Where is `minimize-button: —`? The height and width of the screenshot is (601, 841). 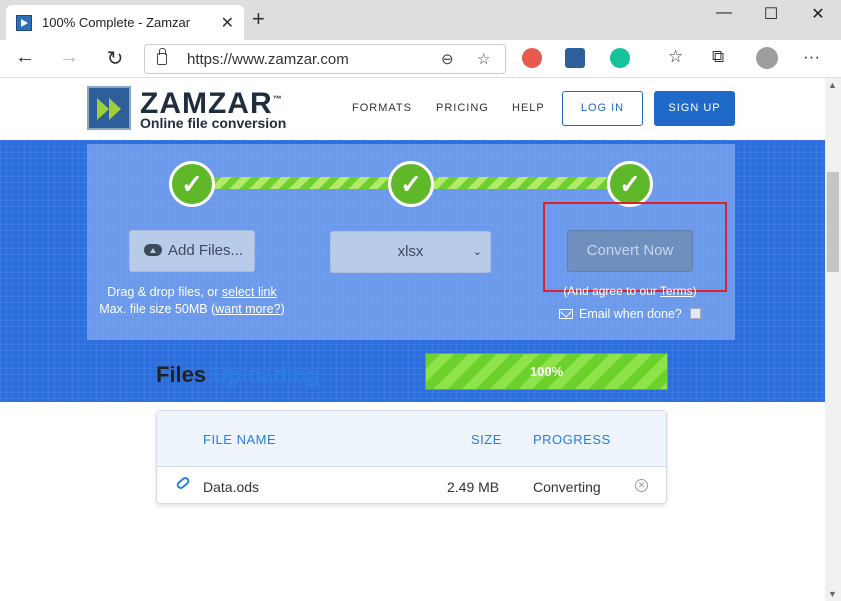 minimize-button: — is located at coordinates (724, 13).